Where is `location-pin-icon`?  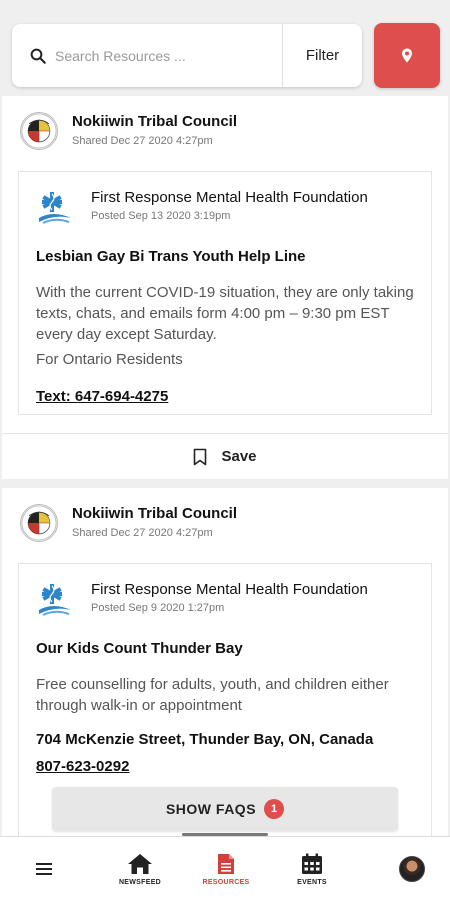 location-pin-icon is located at coordinates (407, 55).